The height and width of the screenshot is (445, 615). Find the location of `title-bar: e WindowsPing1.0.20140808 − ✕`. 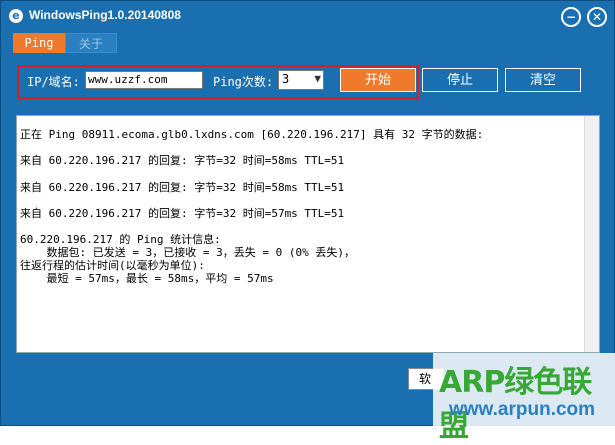

title-bar: e WindowsPing1.0.20140808 − ✕ is located at coordinates (307, 16).